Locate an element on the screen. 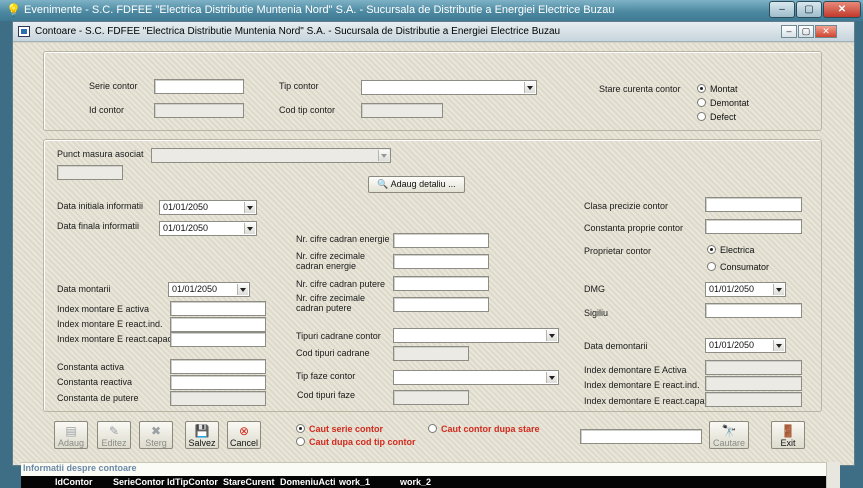  restore-button: ▢ is located at coordinates (809, 9).